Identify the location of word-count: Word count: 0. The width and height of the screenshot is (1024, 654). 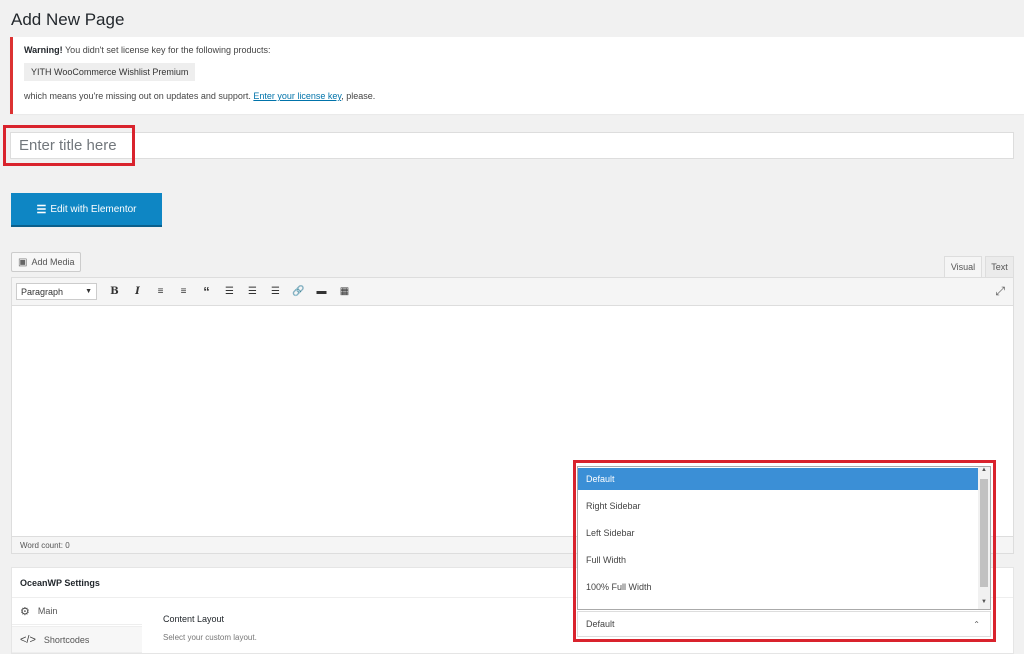
(45, 545).